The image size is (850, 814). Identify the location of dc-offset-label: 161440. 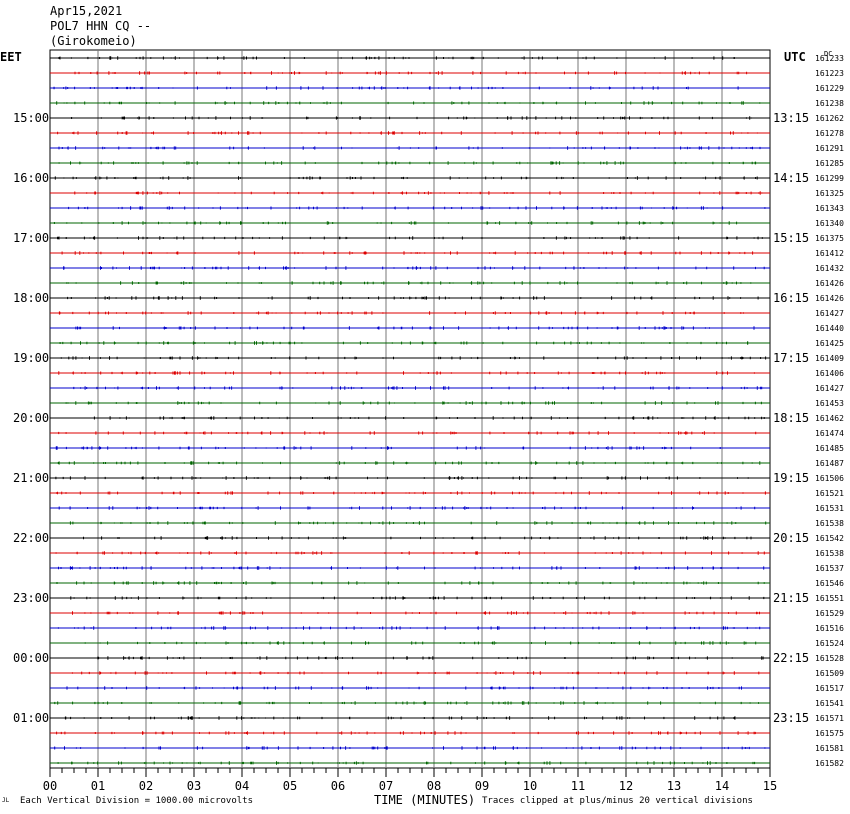
(829, 328).